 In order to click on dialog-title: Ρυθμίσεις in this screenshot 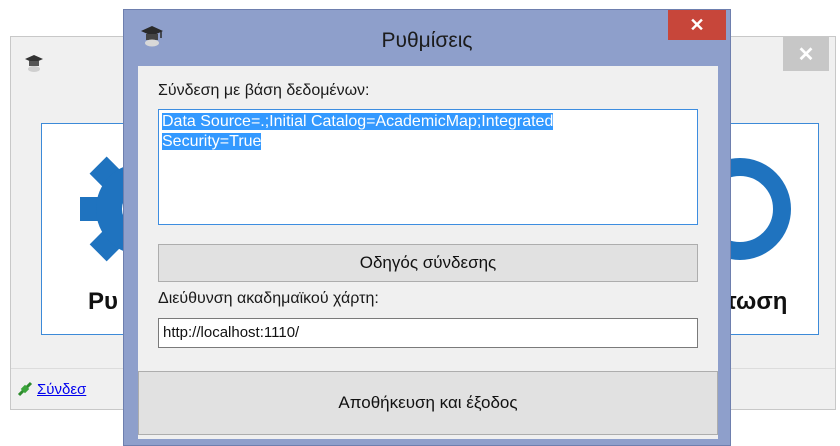, I will do `click(427, 40)`.